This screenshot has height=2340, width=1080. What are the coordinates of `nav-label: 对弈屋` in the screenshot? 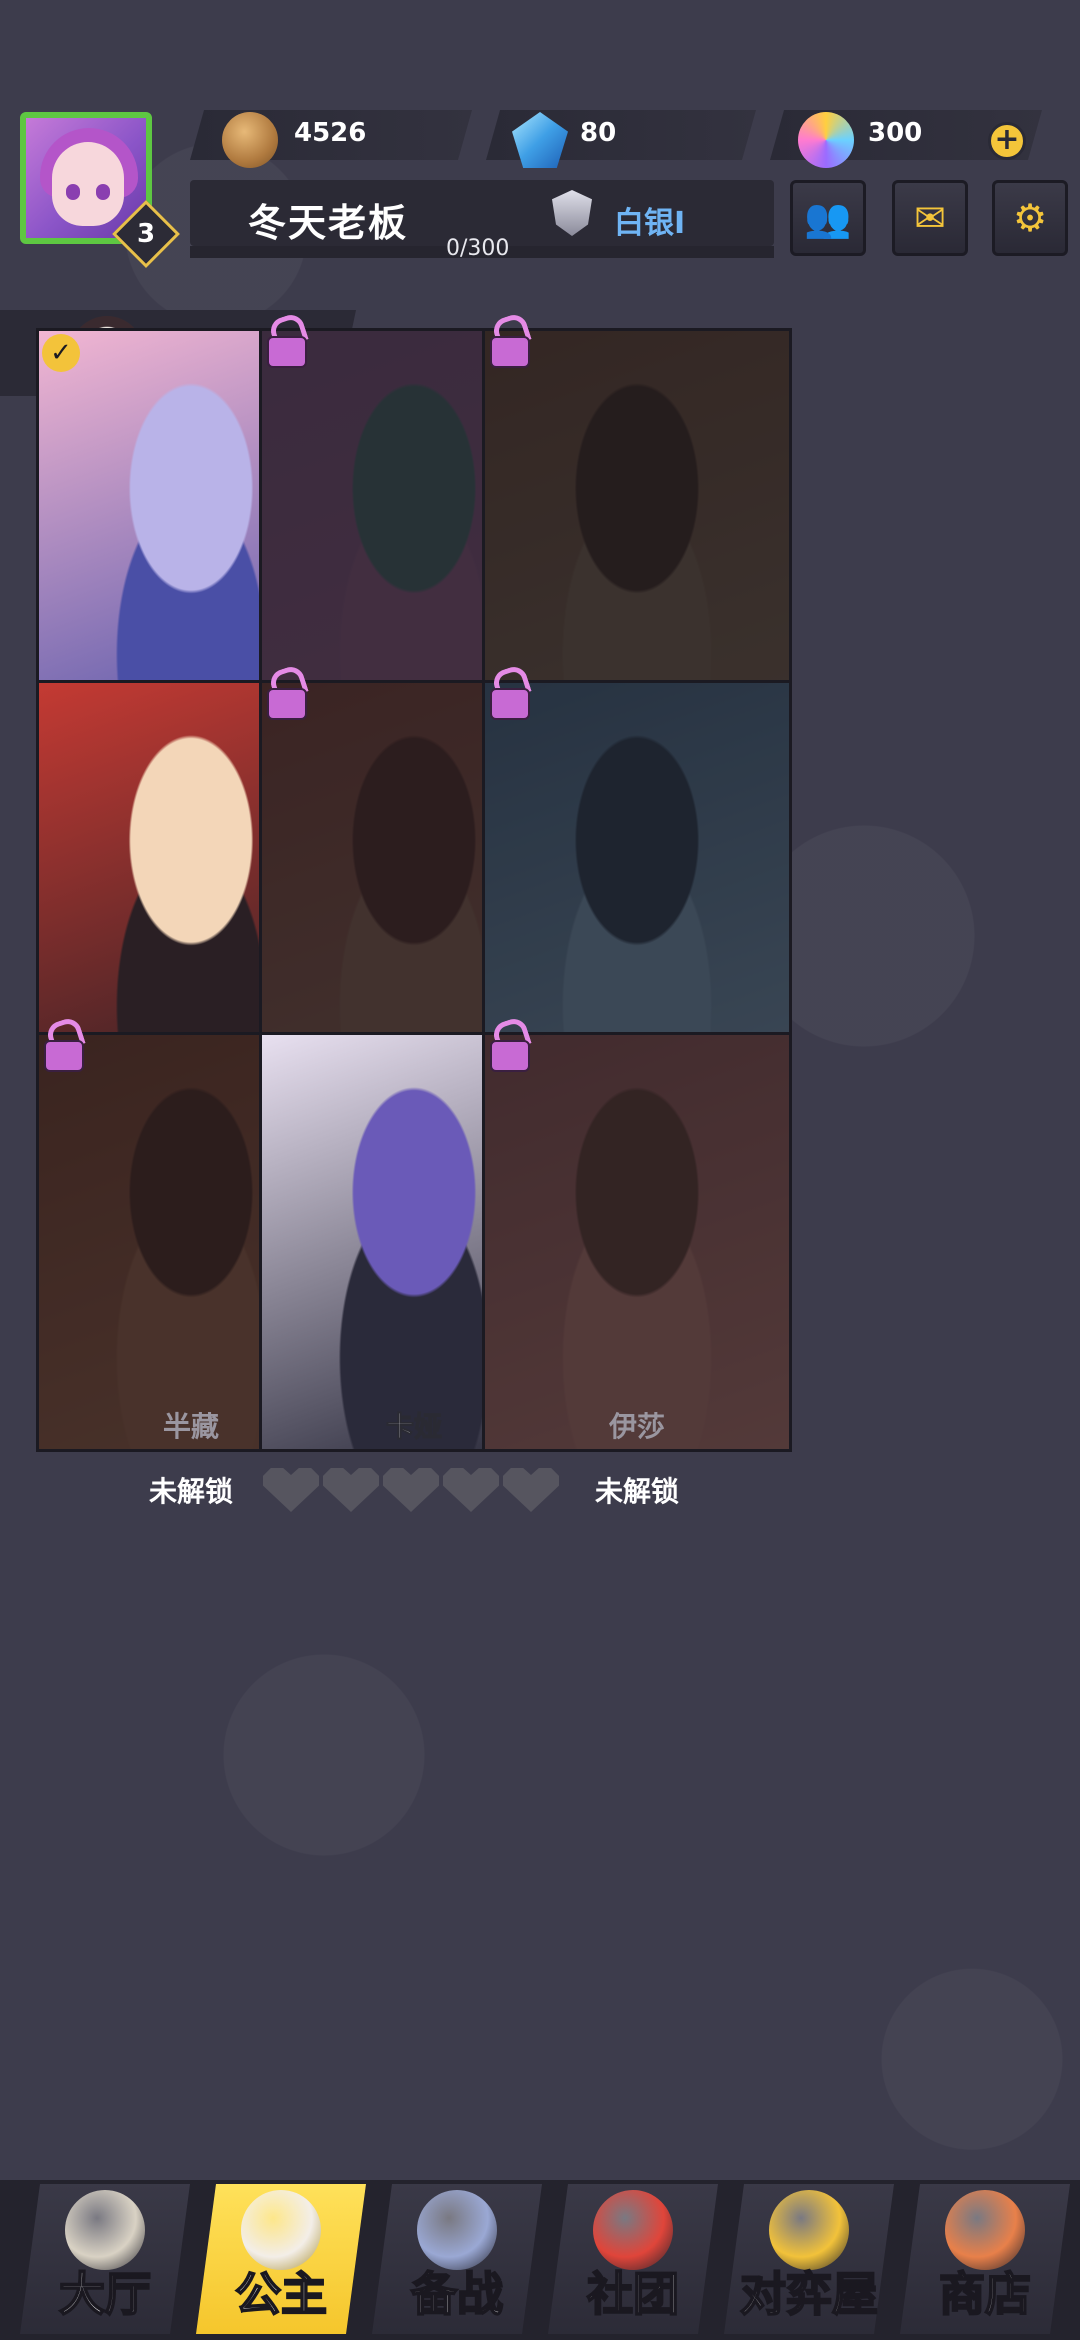 It's located at (809, 2294).